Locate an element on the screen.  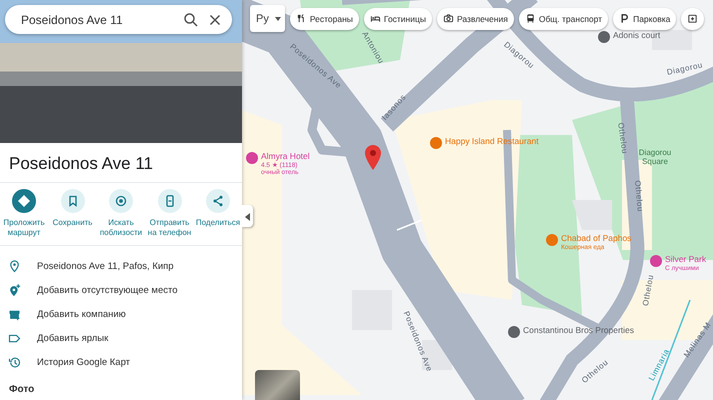
plus-icon is located at coordinates (692, 18).